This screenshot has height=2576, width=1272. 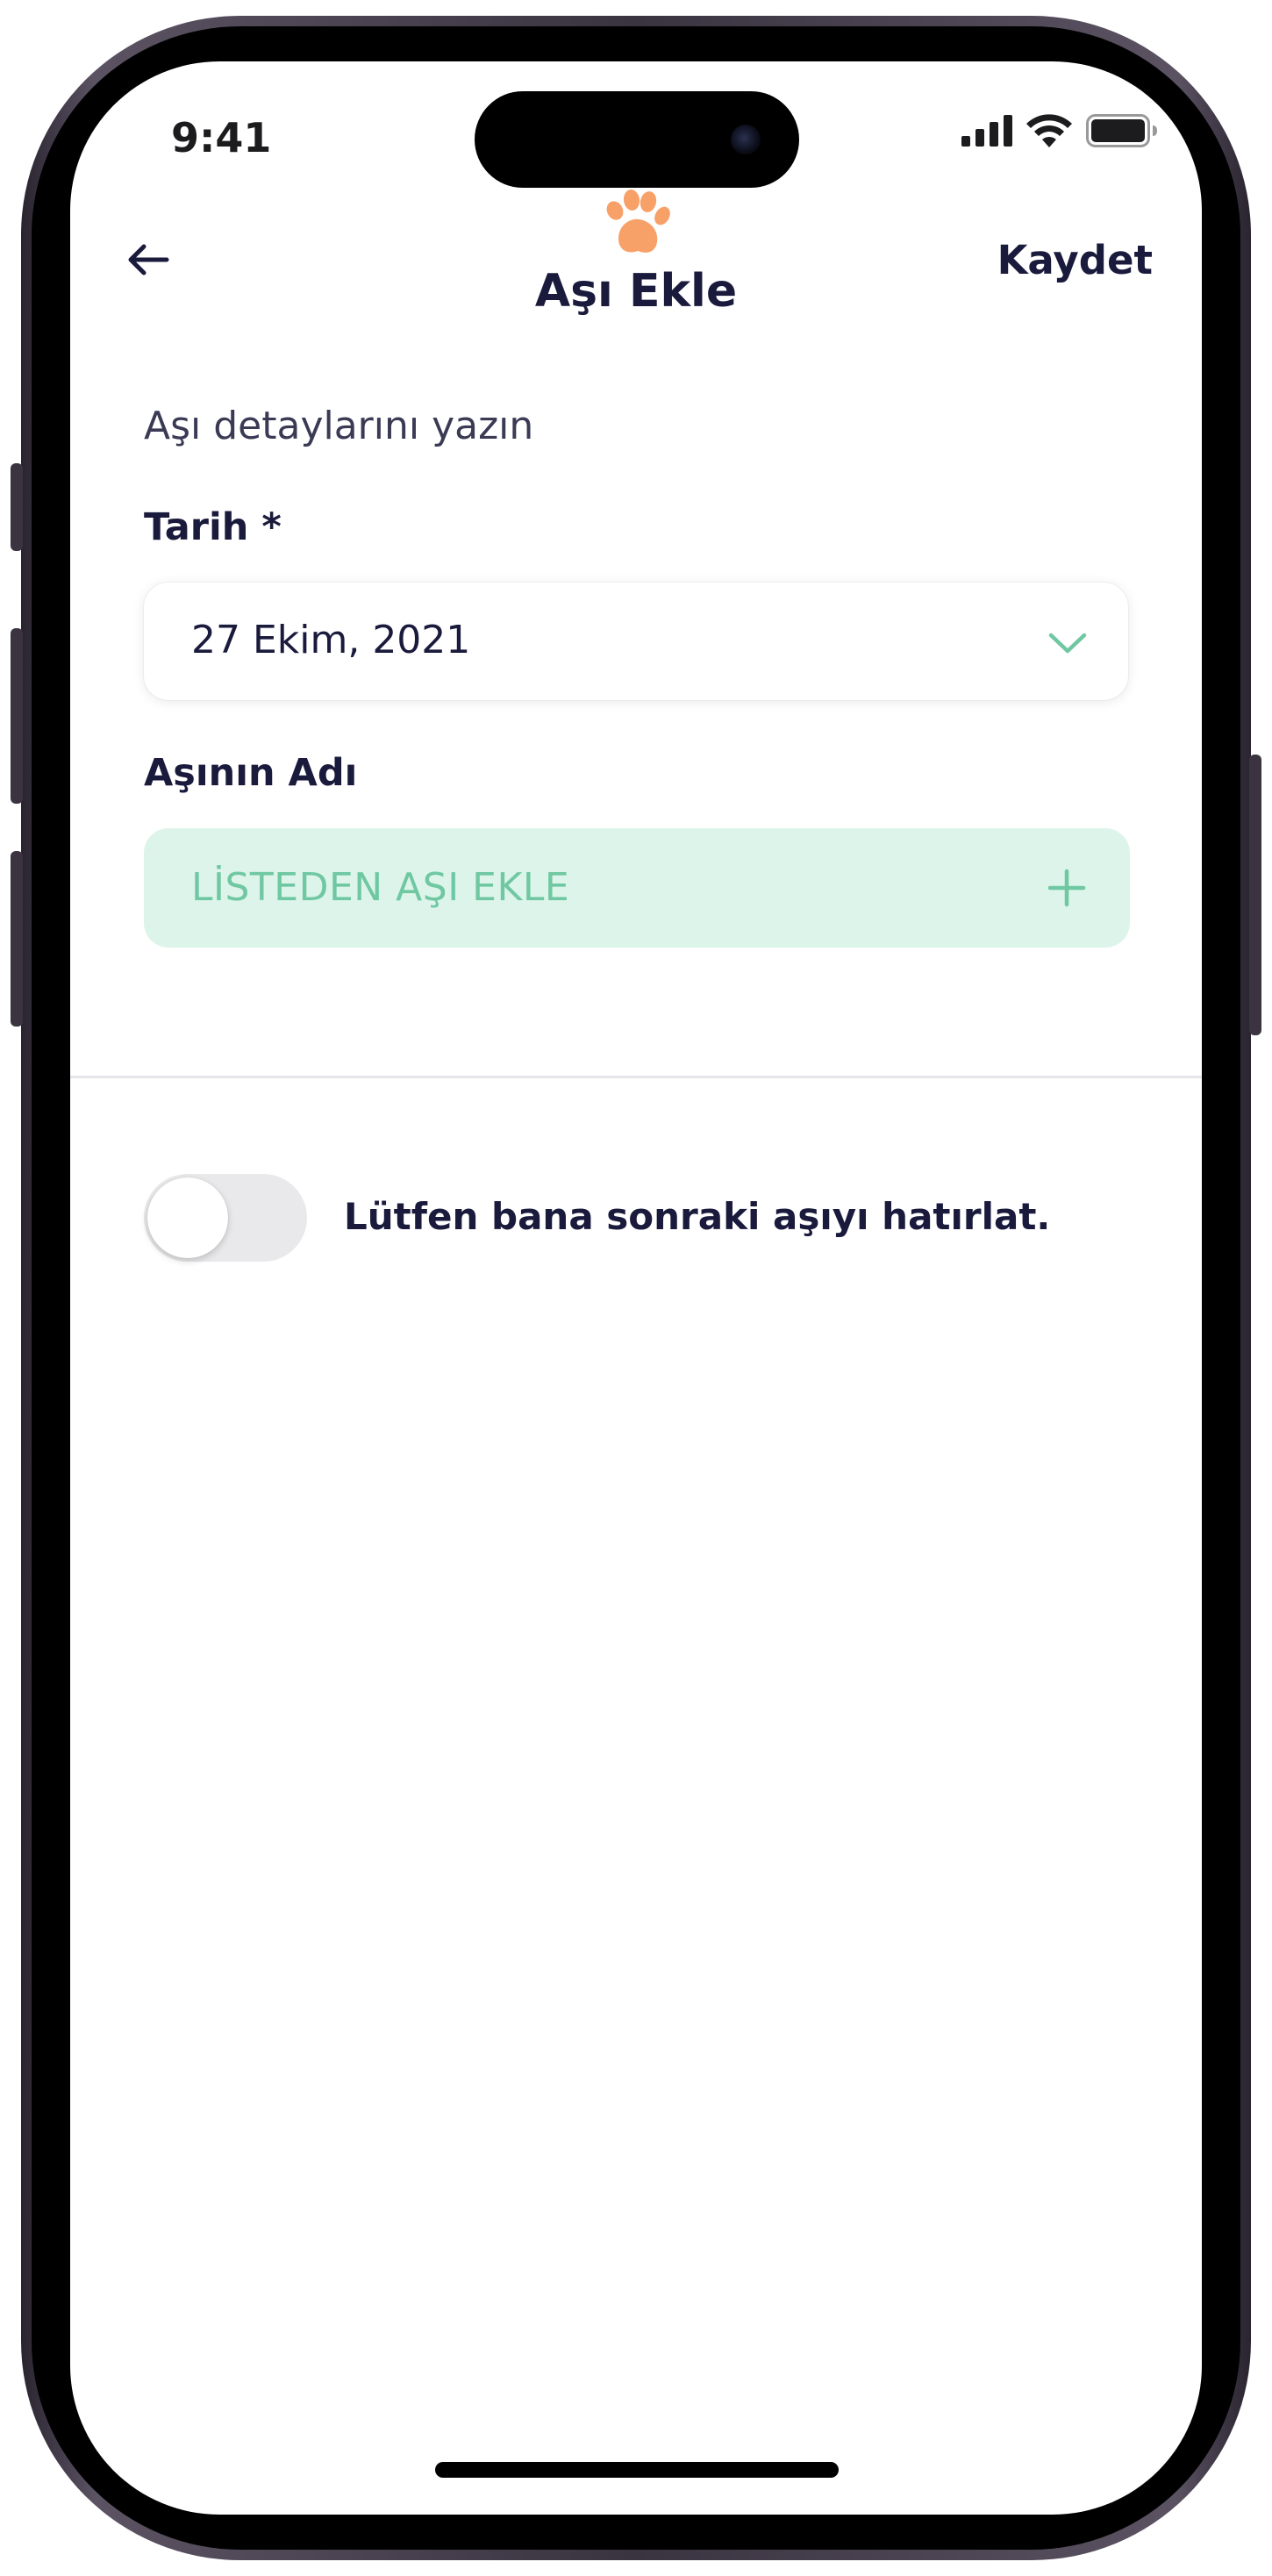 What do you see at coordinates (187, 1217) in the screenshot?
I see `toggle-knob` at bounding box center [187, 1217].